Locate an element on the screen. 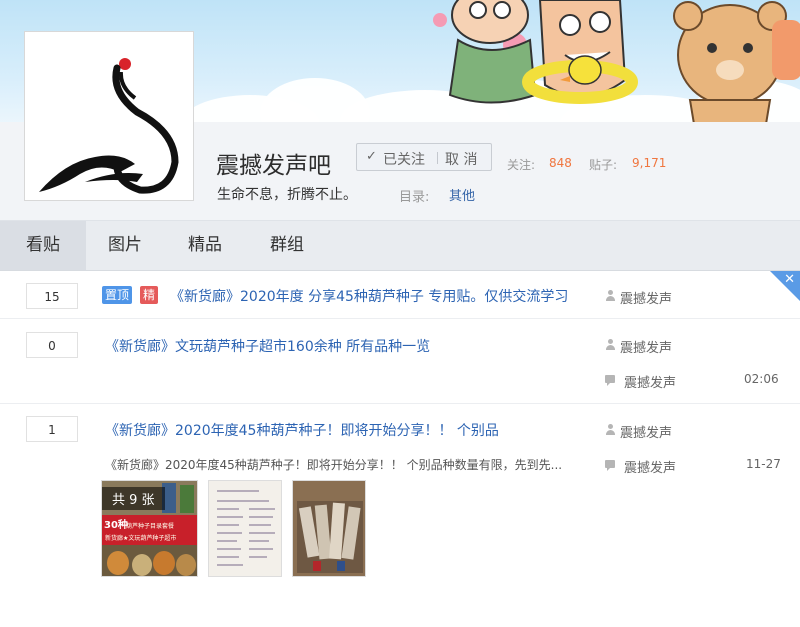 The height and width of the screenshot is (627, 800). followers-count: 848 is located at coordinates (560, 163).